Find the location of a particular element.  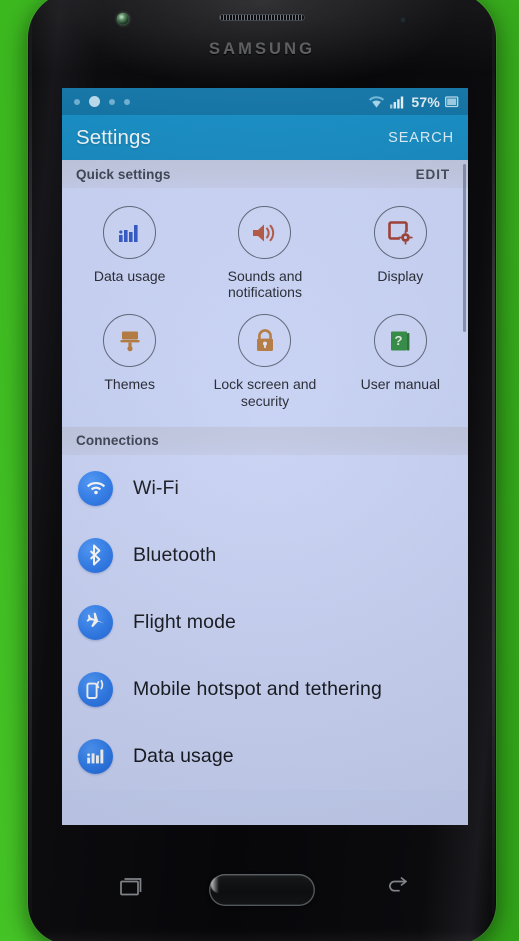

notification-dot-active is located at coordinates (94, 101).